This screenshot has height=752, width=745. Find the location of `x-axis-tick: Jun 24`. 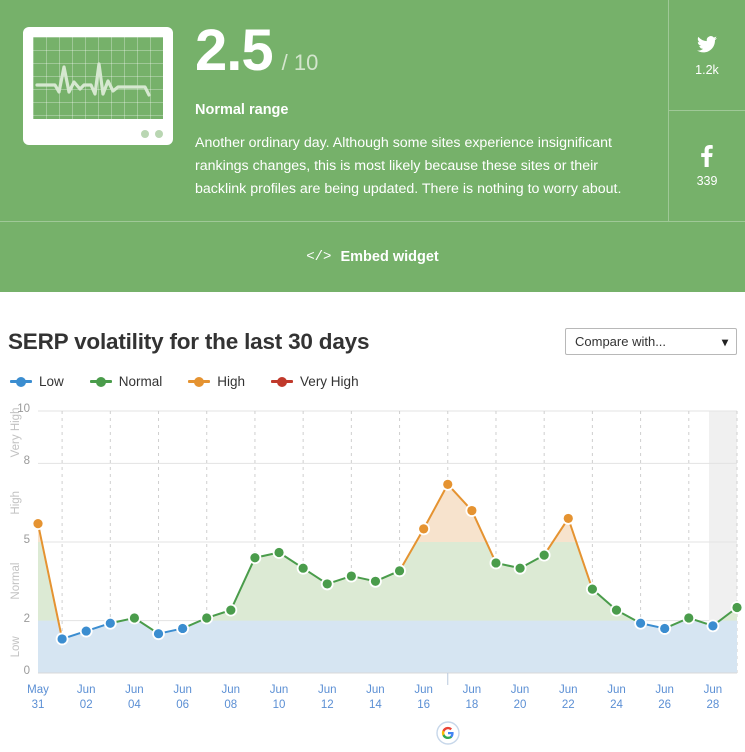

x-axis-tick: Jun 24 is located at coordinates (616, 697).